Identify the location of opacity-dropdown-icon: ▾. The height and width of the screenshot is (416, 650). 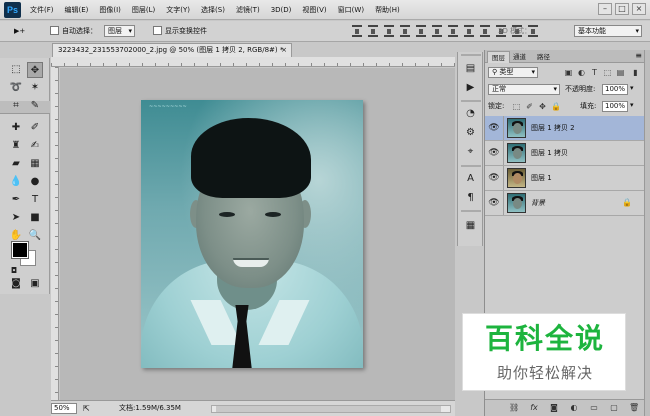
(632, 88).